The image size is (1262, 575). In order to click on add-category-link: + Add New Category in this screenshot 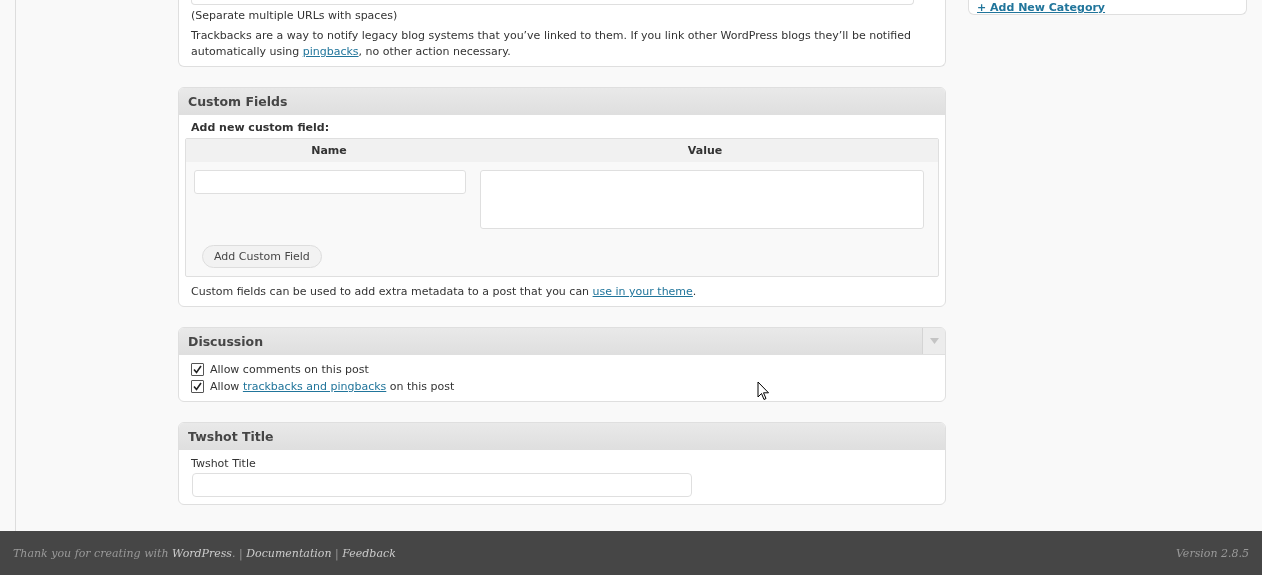, I will do `click(1041, 7)`.